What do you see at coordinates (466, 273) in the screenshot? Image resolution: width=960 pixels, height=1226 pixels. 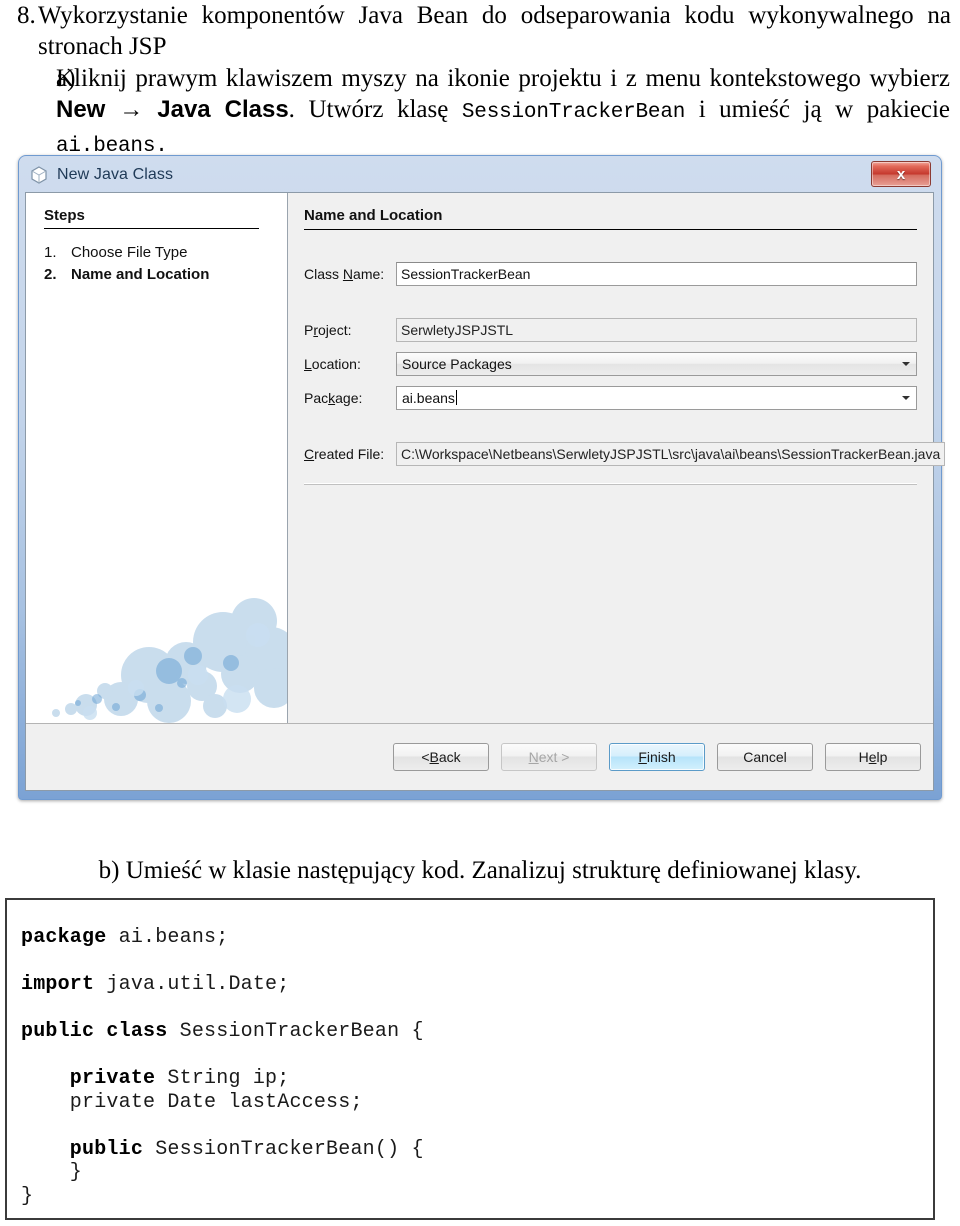 I see `class-name-value: SessionTrackerBean` at bounding box center [466, 273].